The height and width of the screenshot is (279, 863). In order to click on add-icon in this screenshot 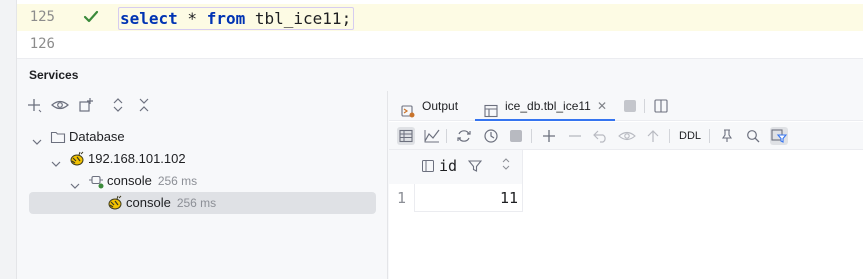, I will do `click(34, 105)`.